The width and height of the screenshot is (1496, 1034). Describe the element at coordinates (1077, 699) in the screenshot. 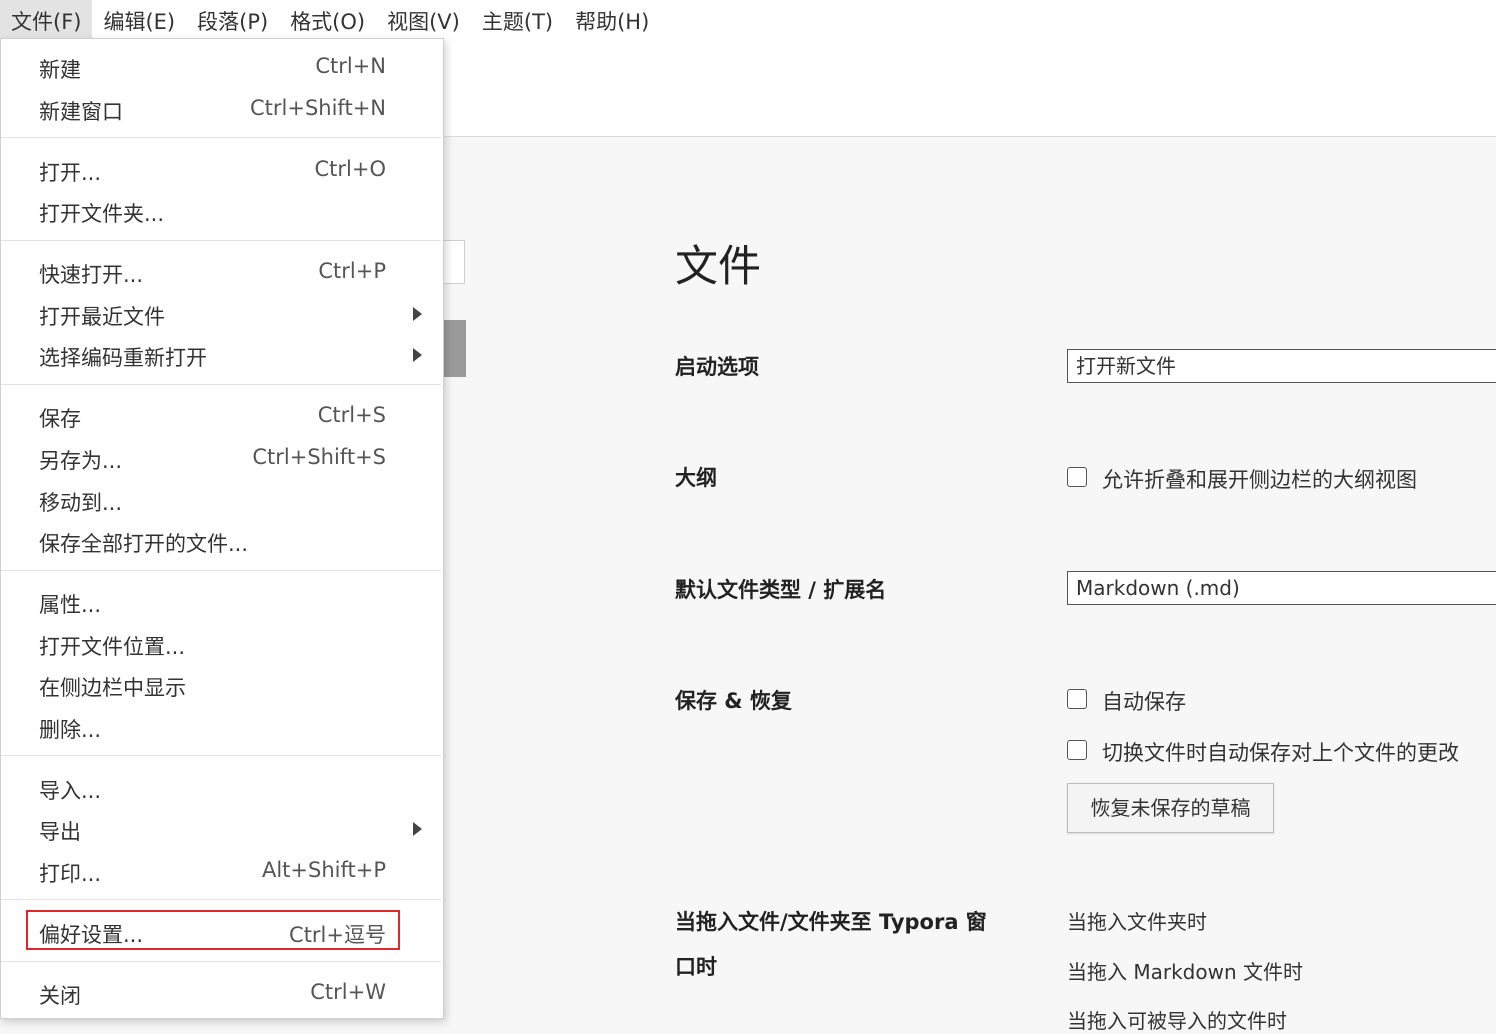

I see `autosave-checkbox` at that location.